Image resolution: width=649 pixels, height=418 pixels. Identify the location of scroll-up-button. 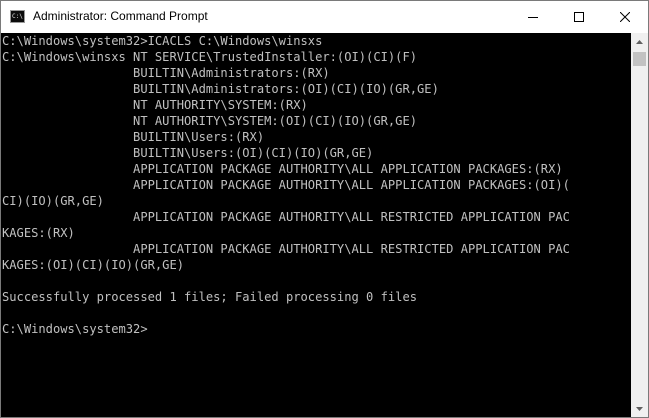
(639, 41).